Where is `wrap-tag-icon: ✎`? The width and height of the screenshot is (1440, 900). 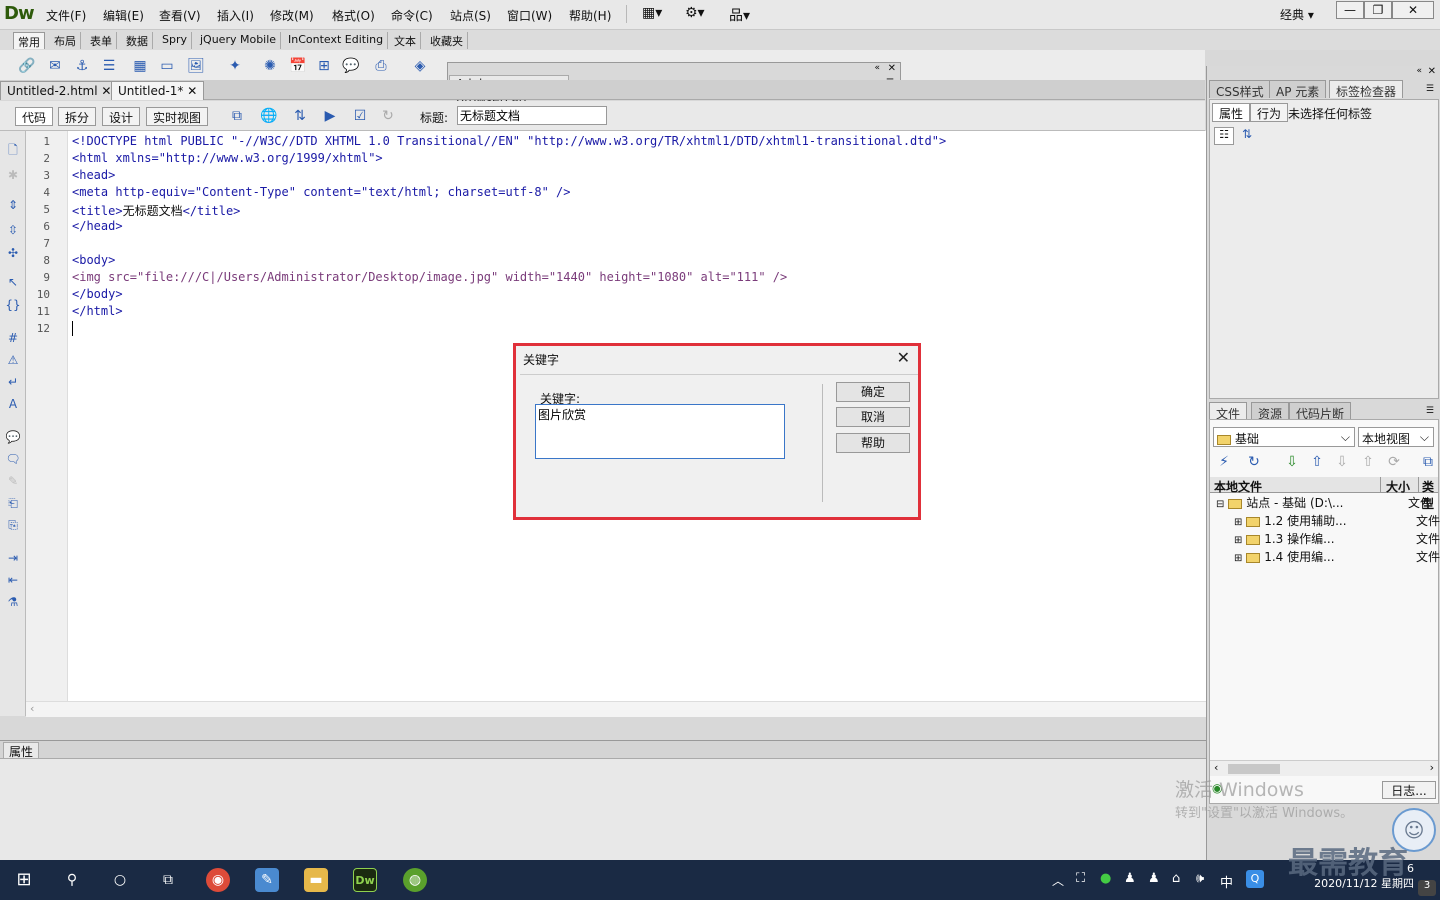
wrap-tag-icon: ✎ is located at coordinates (13, 481).